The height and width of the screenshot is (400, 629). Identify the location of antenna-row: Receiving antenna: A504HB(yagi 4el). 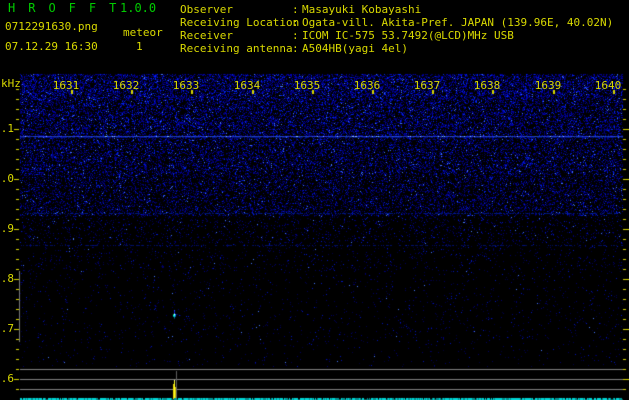
(294, 48).